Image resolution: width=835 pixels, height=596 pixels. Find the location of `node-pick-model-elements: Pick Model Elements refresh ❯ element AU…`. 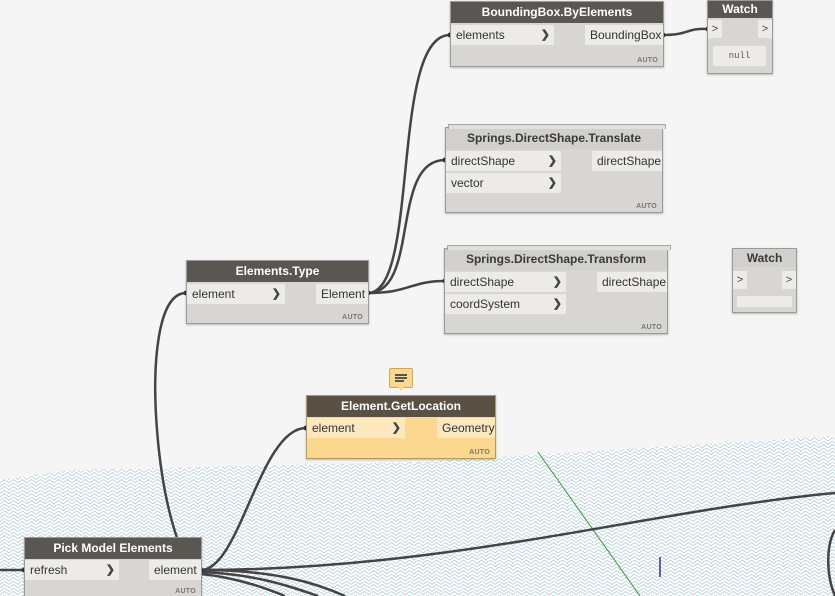

node-pick-model-elements: Pick Model Elements refresh ❯ element AU… is located at coordinates (113, 566).